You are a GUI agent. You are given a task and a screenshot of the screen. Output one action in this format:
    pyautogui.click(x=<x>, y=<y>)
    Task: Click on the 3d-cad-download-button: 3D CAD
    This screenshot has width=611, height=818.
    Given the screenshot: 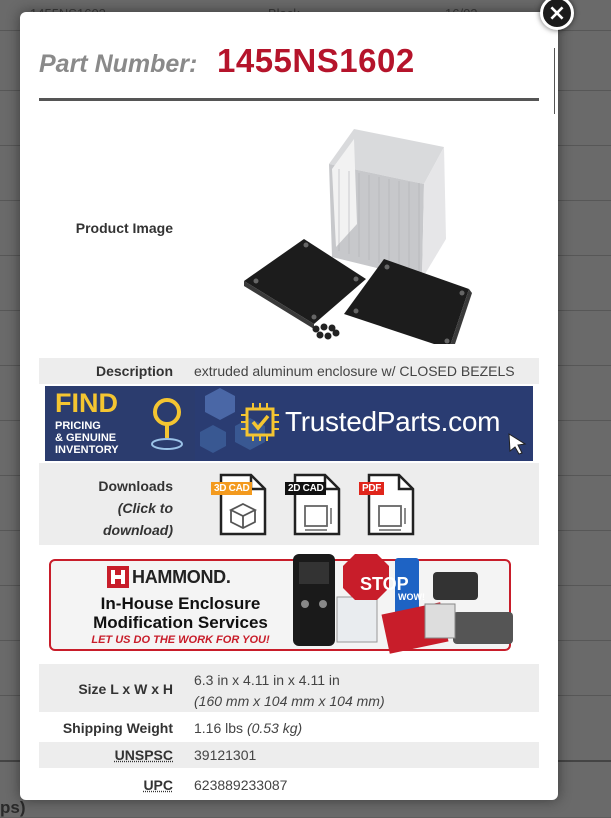 What is the action you would take?
    pyautogui.click(x=239, y=504)
    